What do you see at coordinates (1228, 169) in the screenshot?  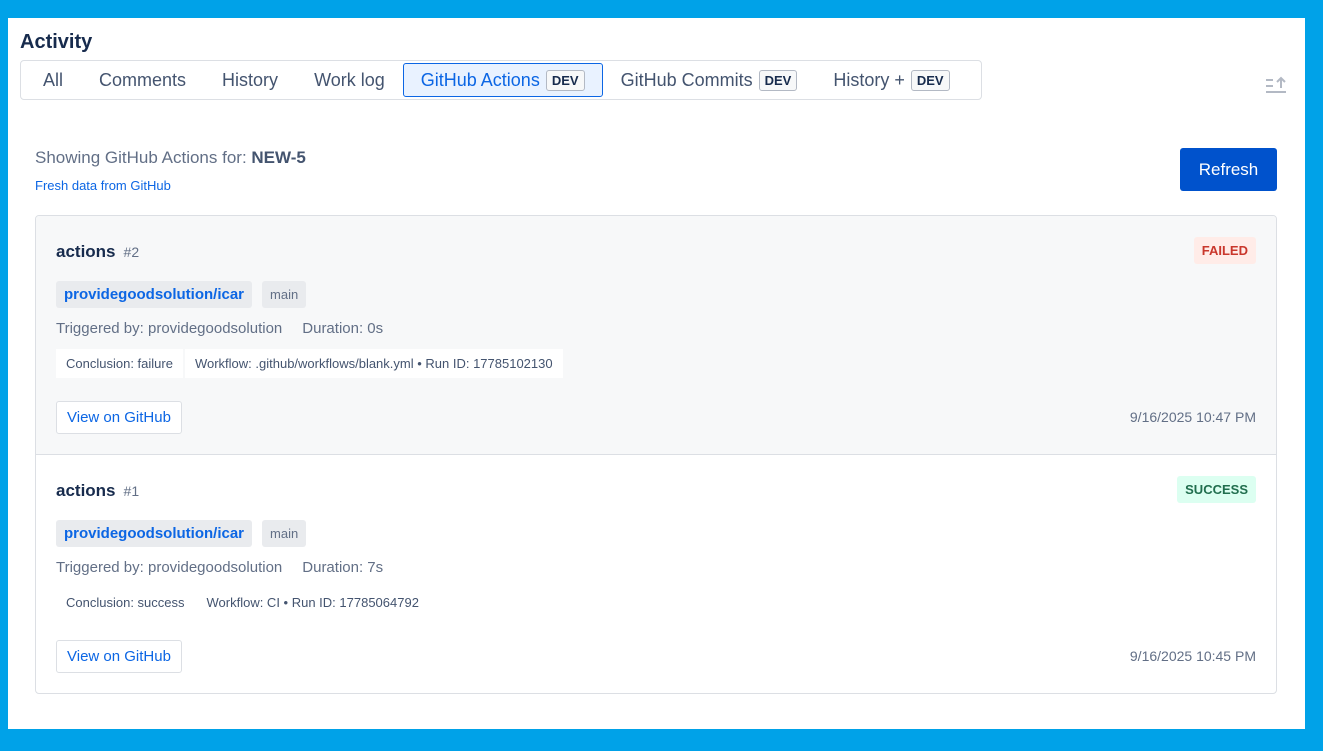 I see `refresh-button: Refresh` at bounding box center [1228, 169].